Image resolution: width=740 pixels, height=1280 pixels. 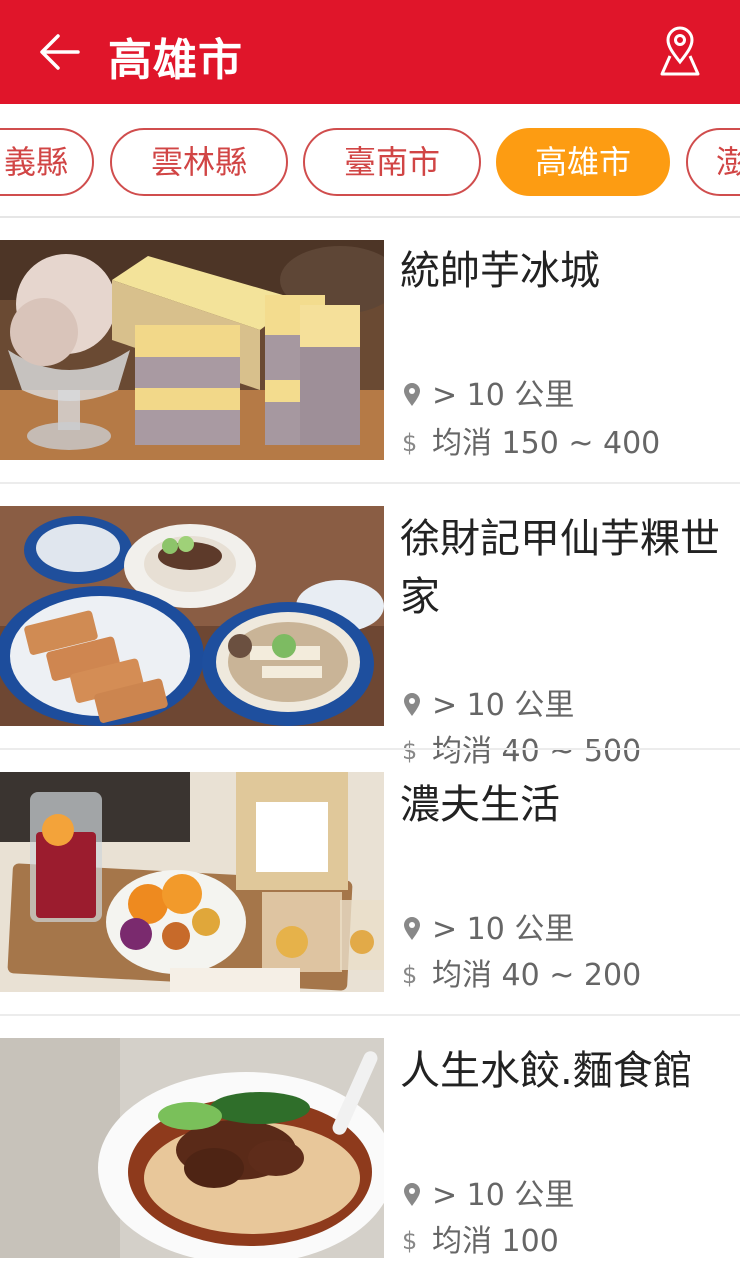 I want to click on taro-cake-meal-photo, so click(x=192, y=616).